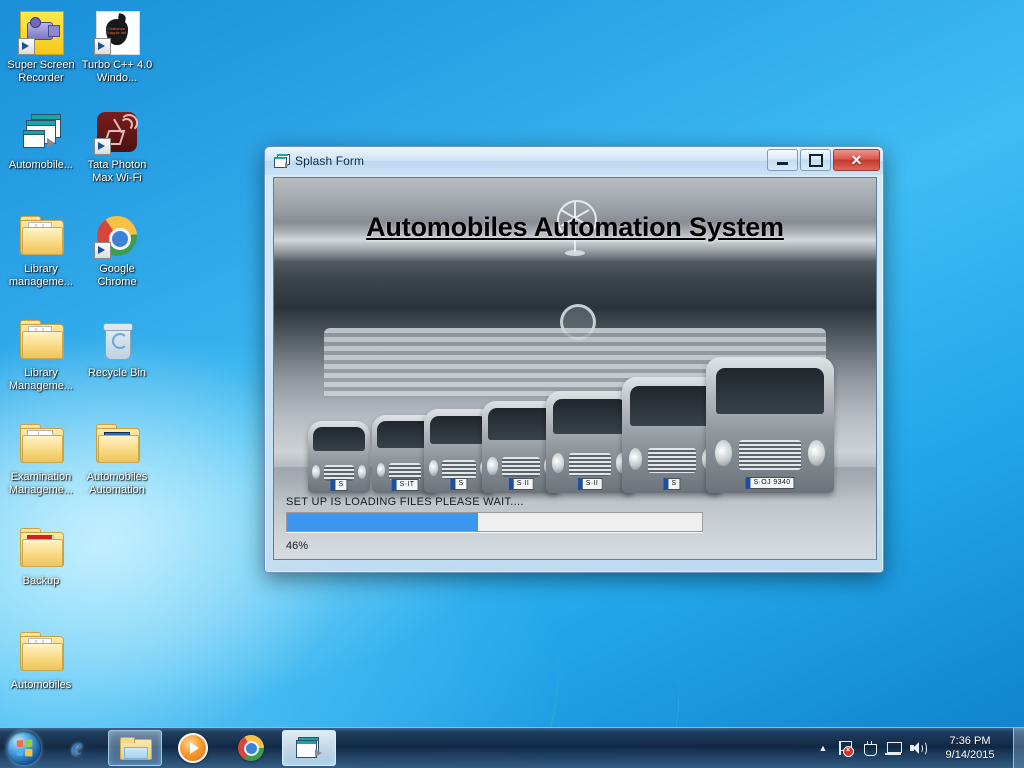  I want to click on windows-forms-icon, so click(41, 132).